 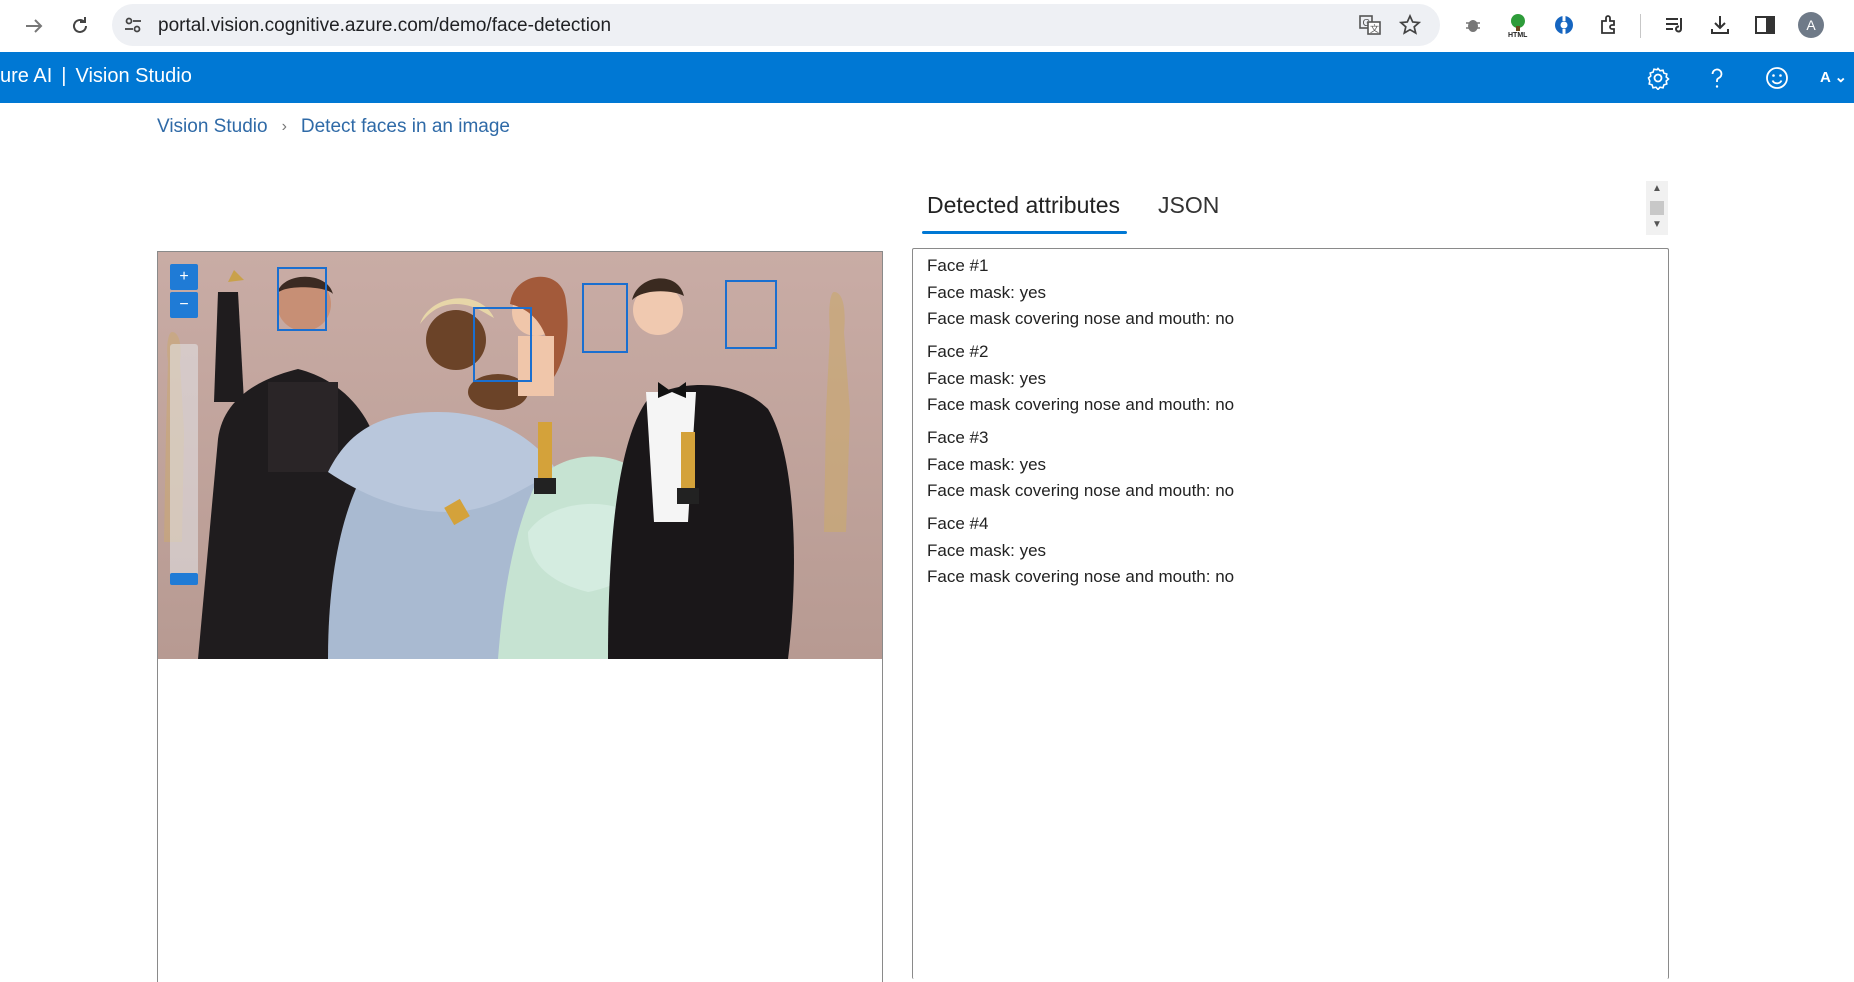 I want to click on bookmark-star-icon, so click(x=1410, y=25).